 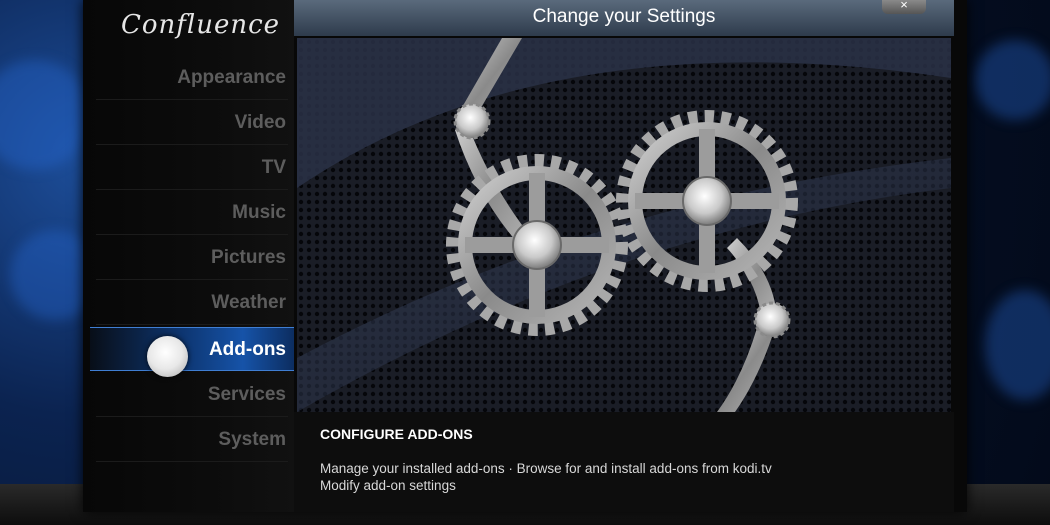 What do you see at coordinates (904, 7) in the screenshot?
I see `close-button: ×` at bounding box center [904, 7].